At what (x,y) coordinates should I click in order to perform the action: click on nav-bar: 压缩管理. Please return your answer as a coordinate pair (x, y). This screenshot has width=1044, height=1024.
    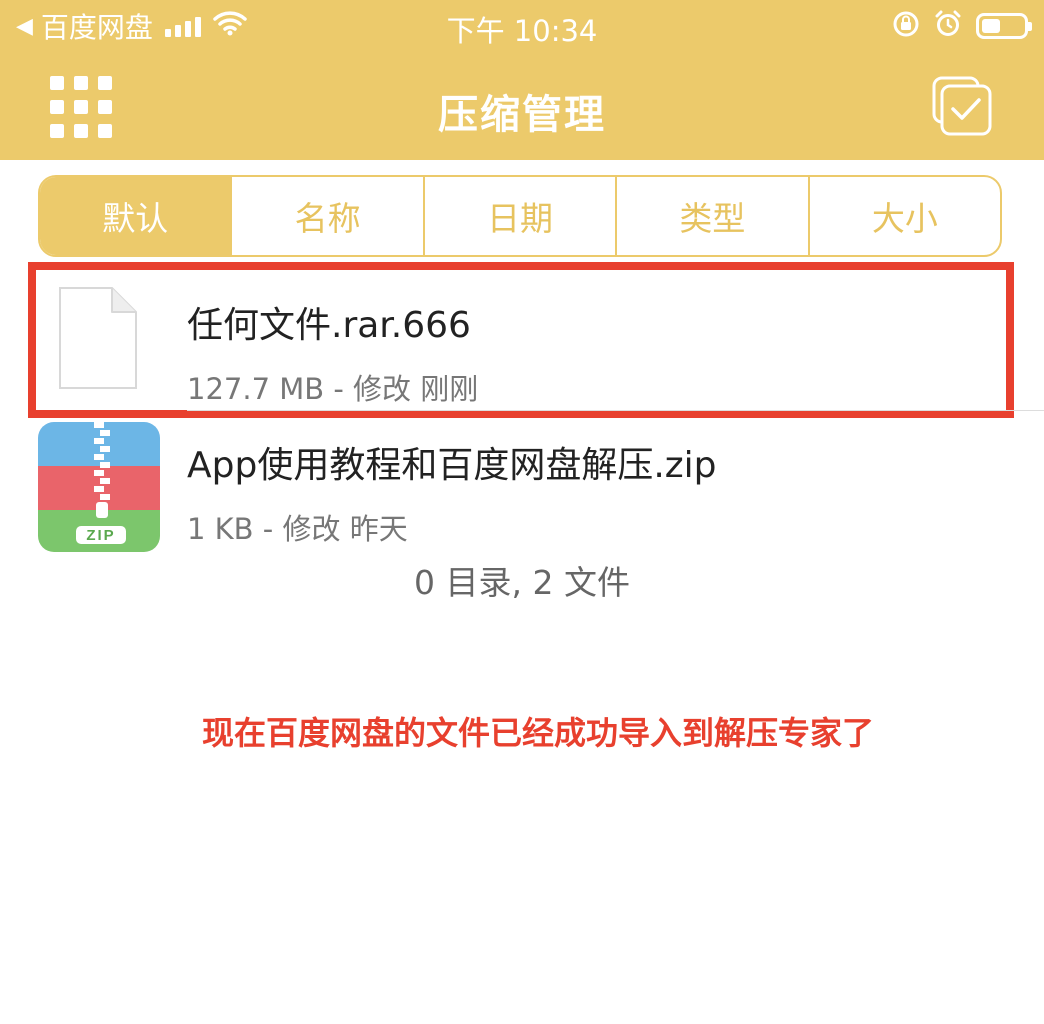
    Looking at the image, I should click on (522, 106).